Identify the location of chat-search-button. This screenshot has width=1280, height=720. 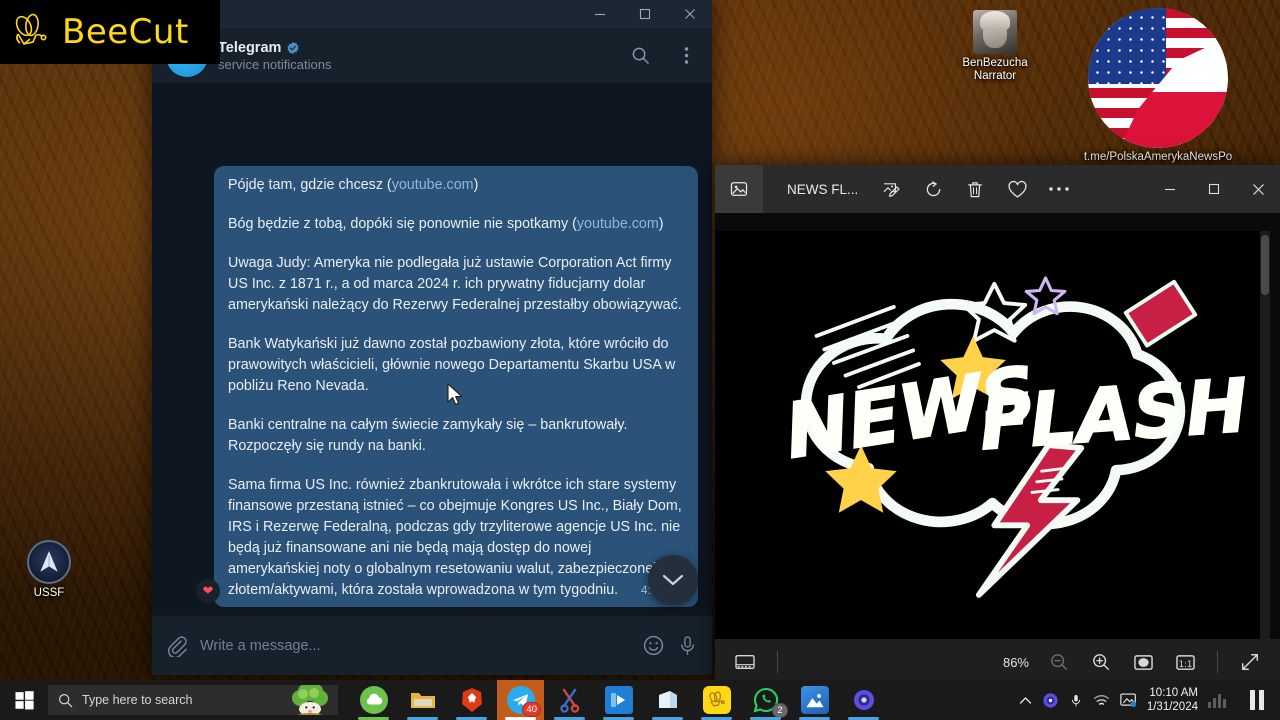
(640, 56).